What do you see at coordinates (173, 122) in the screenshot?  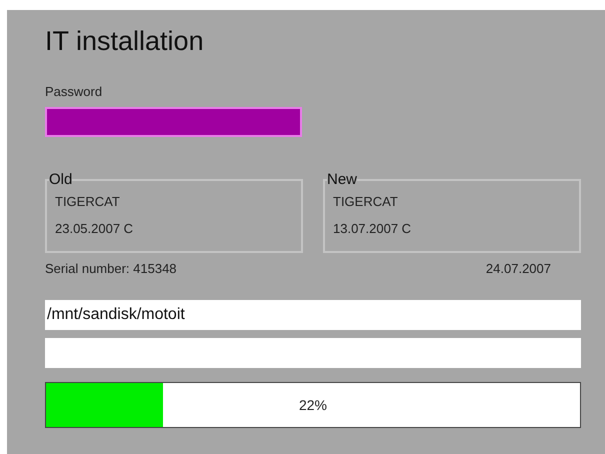 I see `password-field` at bounding box center [173, 122].